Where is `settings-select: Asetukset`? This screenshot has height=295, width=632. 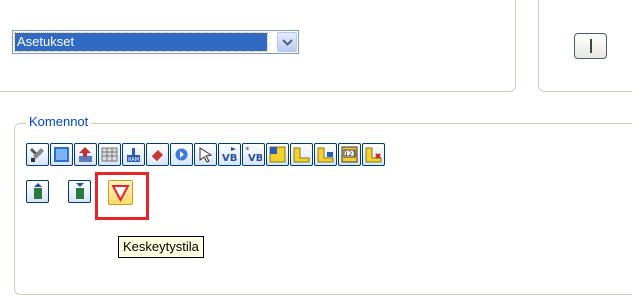
settings-select: Asetukset is located at coordinates (155, 42).